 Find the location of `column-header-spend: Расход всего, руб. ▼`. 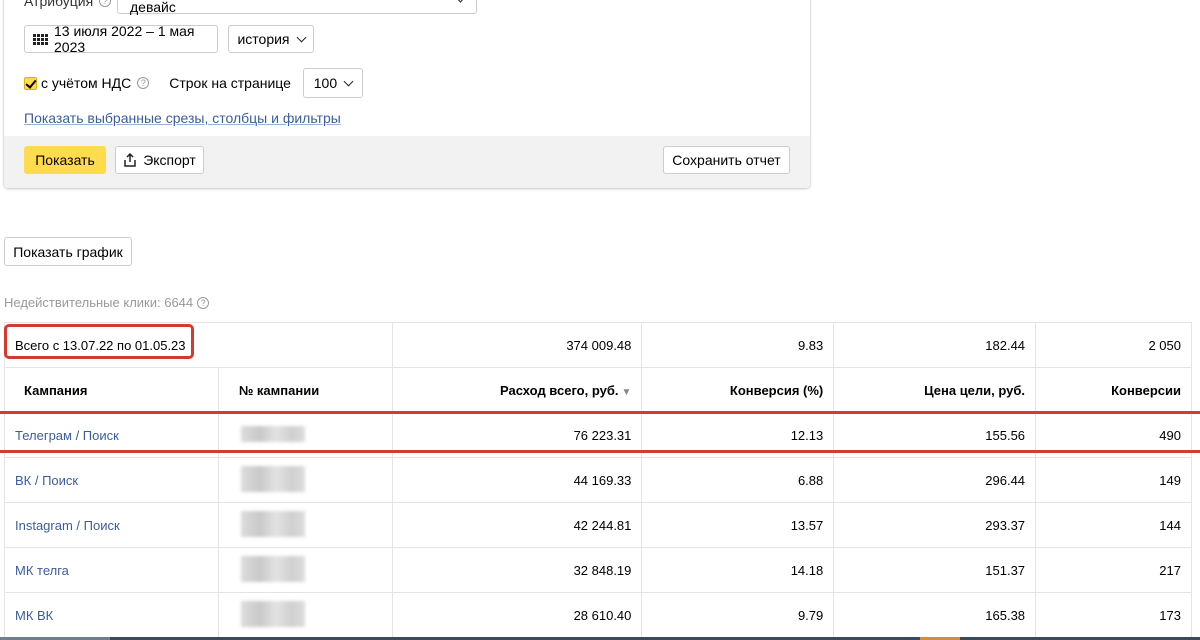

column-header-spend: Расход всего, руб. ▼ is located at coordinates (517, 390).